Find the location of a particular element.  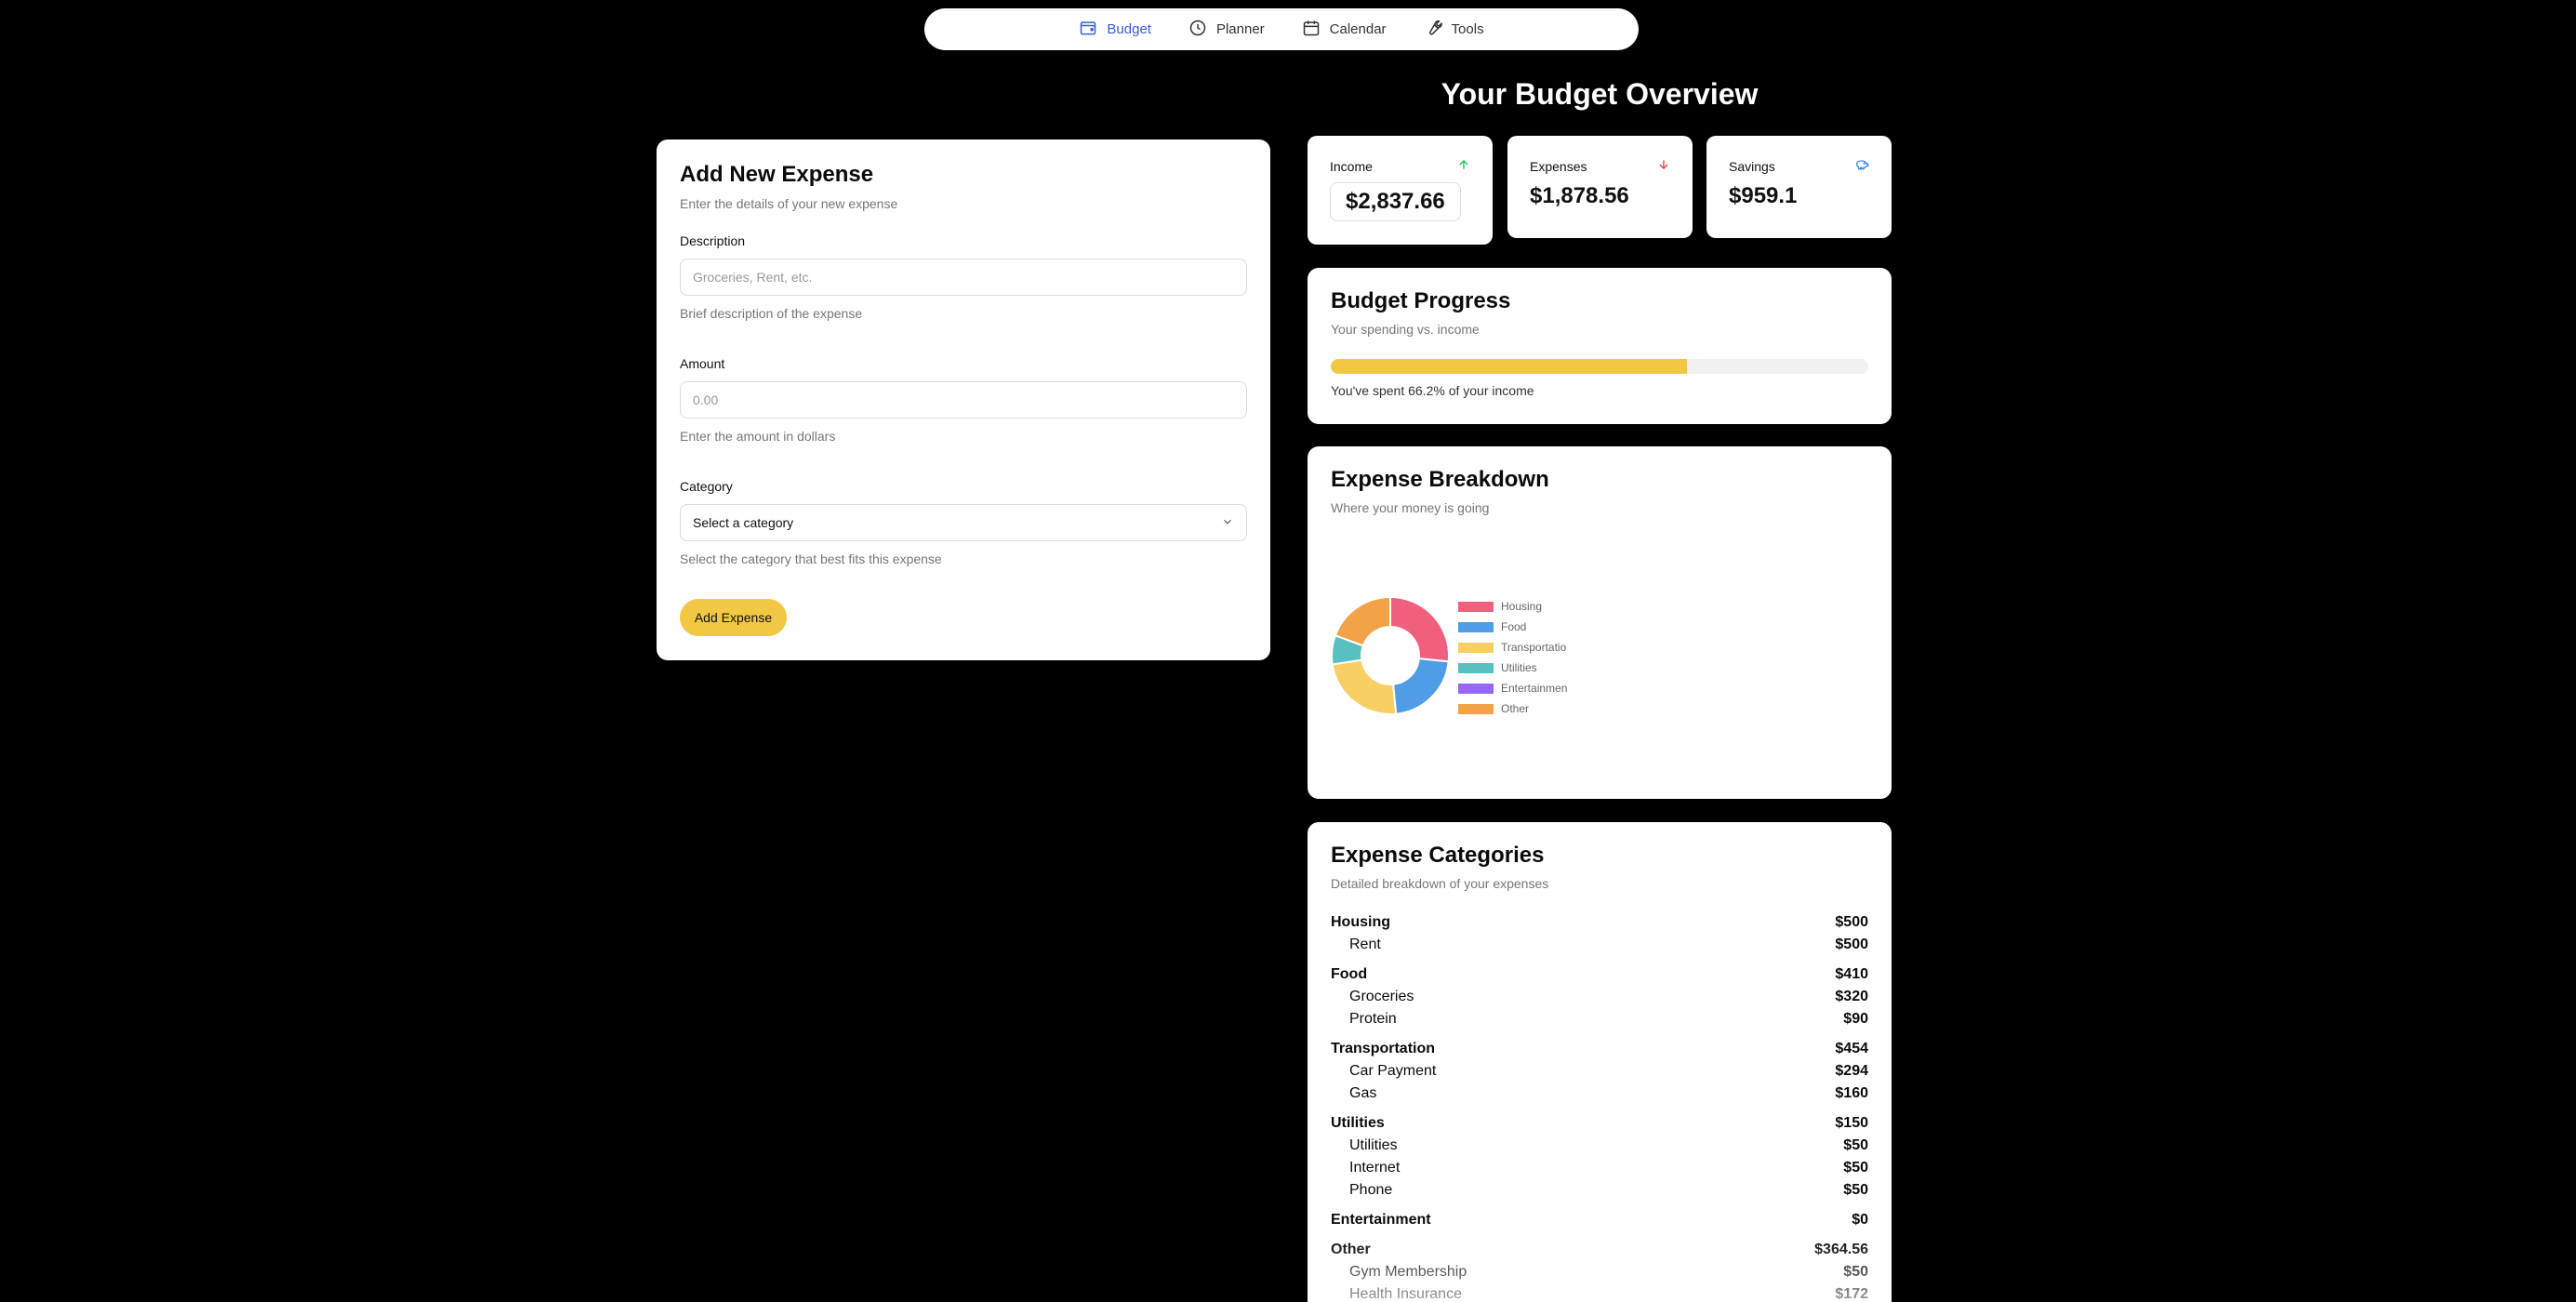

category-row: Utilities $150 is located at coordinates (1599, 1123).